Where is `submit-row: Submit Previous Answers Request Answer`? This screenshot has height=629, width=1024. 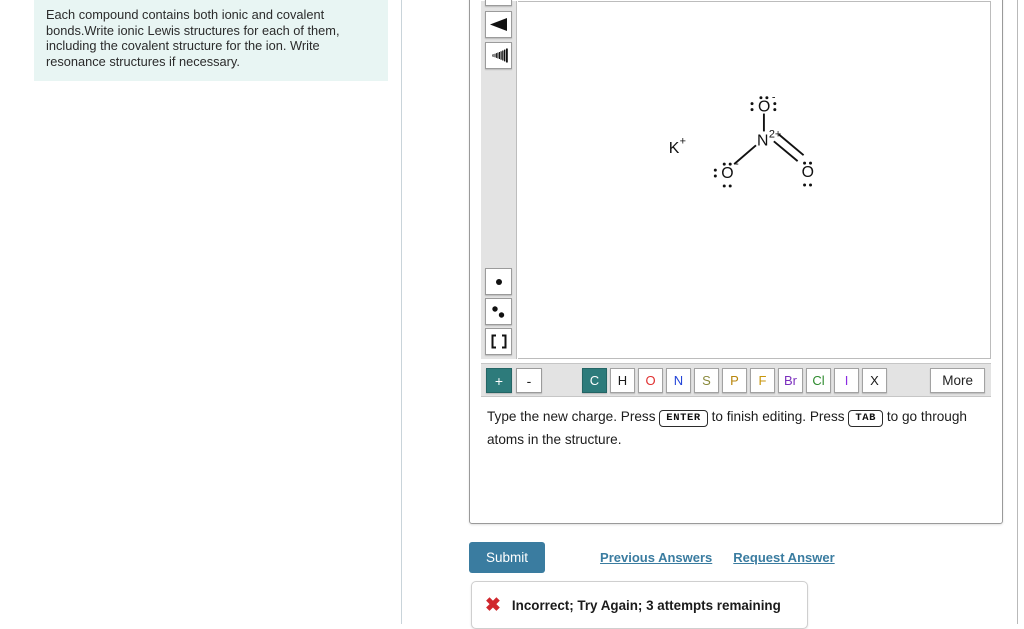 submit-row: Submit Previous Answers Request Answer is located at coordinates (652, 557).